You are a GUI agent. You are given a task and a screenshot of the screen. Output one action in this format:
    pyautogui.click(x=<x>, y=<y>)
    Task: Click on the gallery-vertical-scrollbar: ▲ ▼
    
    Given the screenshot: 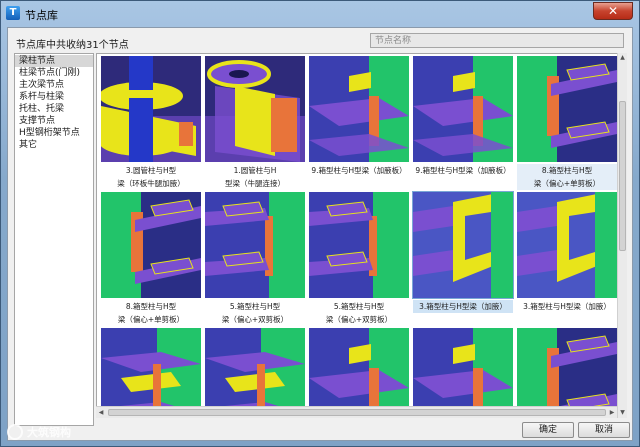 What is the action you would take?
    pyautogui.click(x=622, y=235)
    